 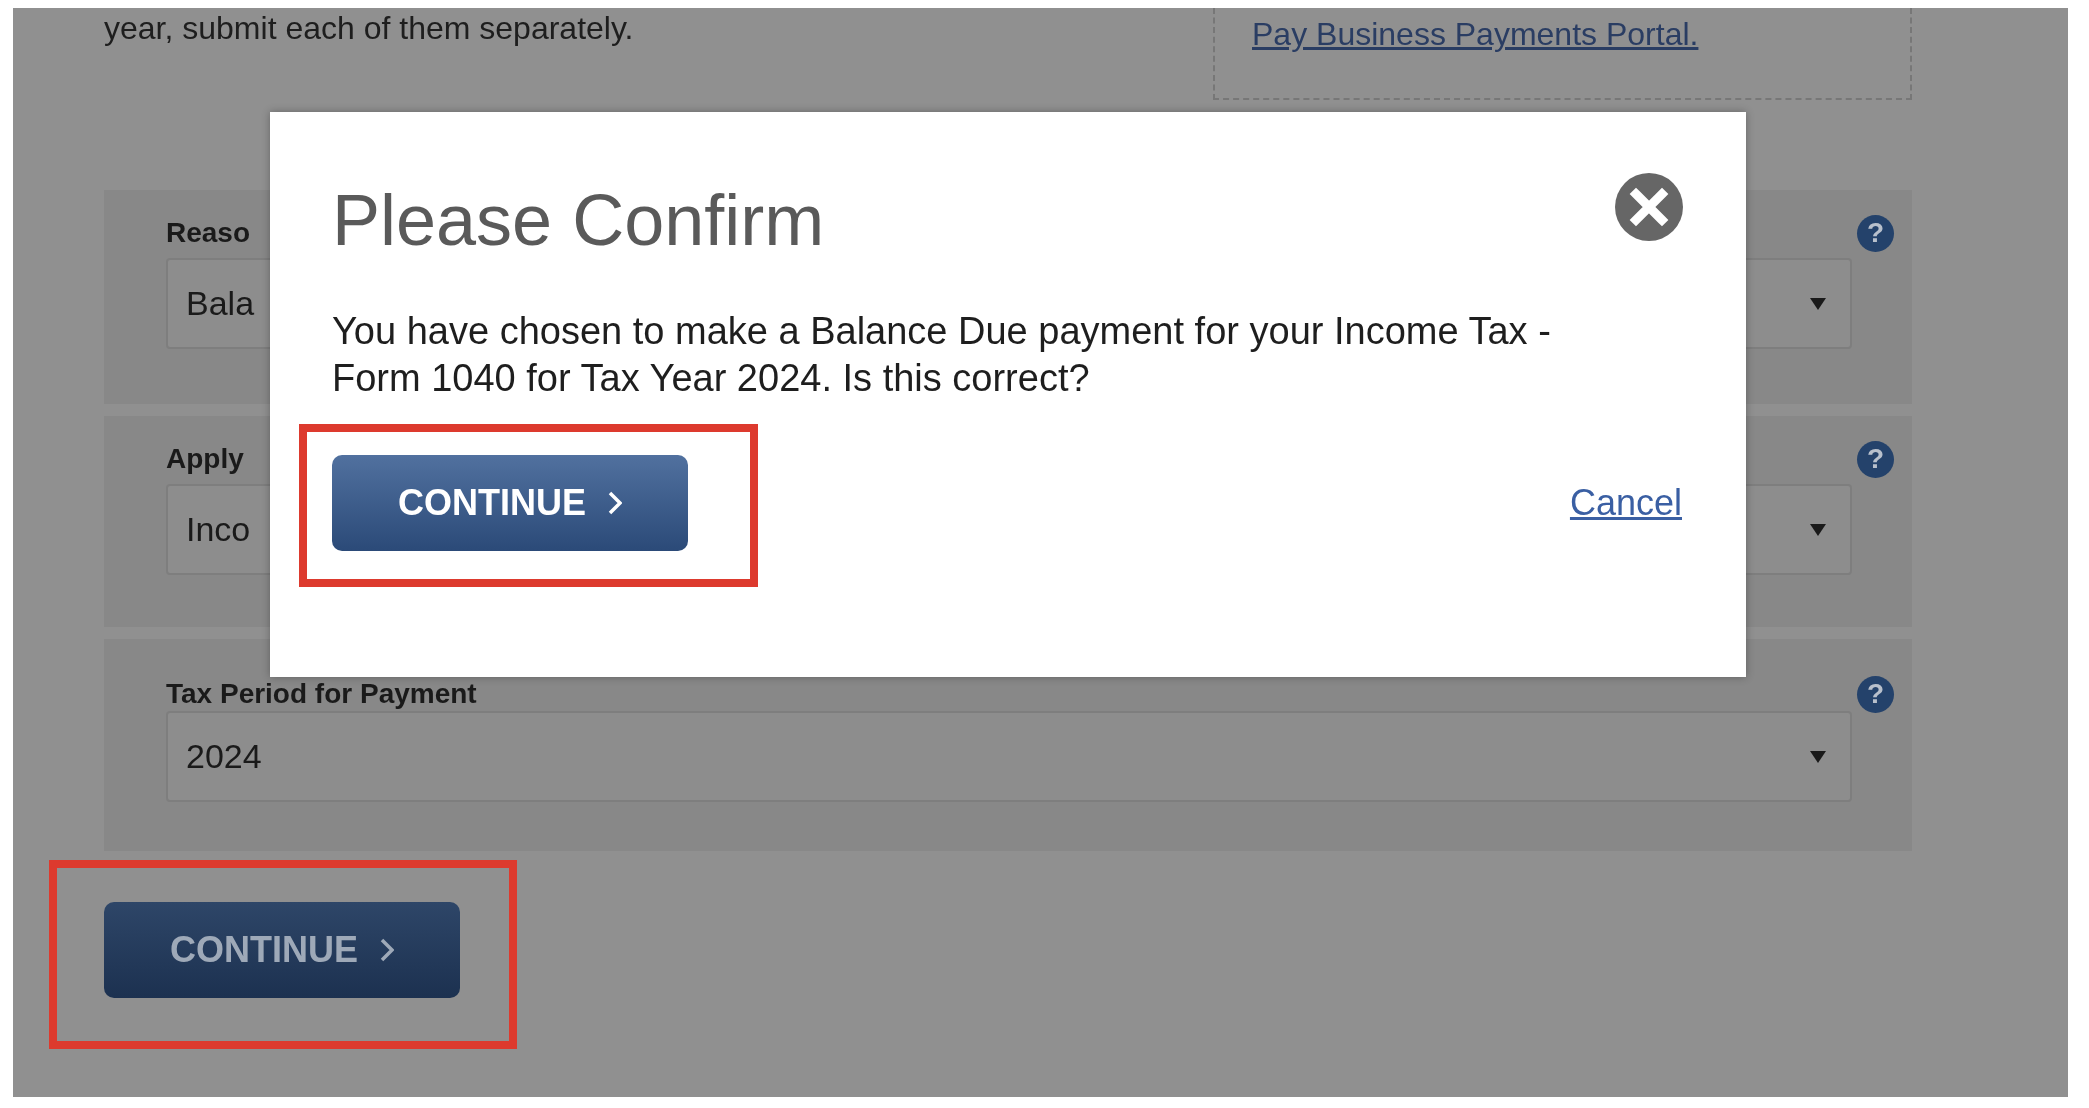 I want to click on close-icon, so click(x=1649, y=207).